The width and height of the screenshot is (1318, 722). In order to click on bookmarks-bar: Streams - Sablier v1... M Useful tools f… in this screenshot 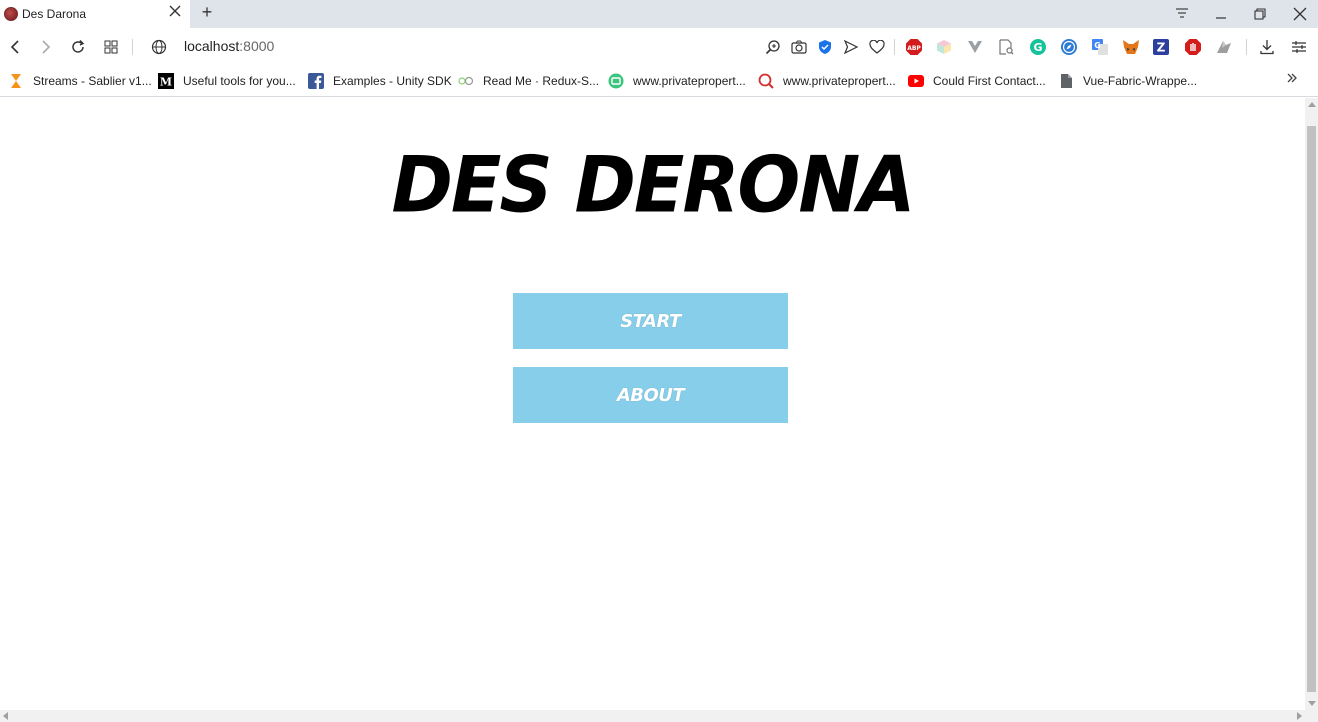, I will do `click(659, 81)`.